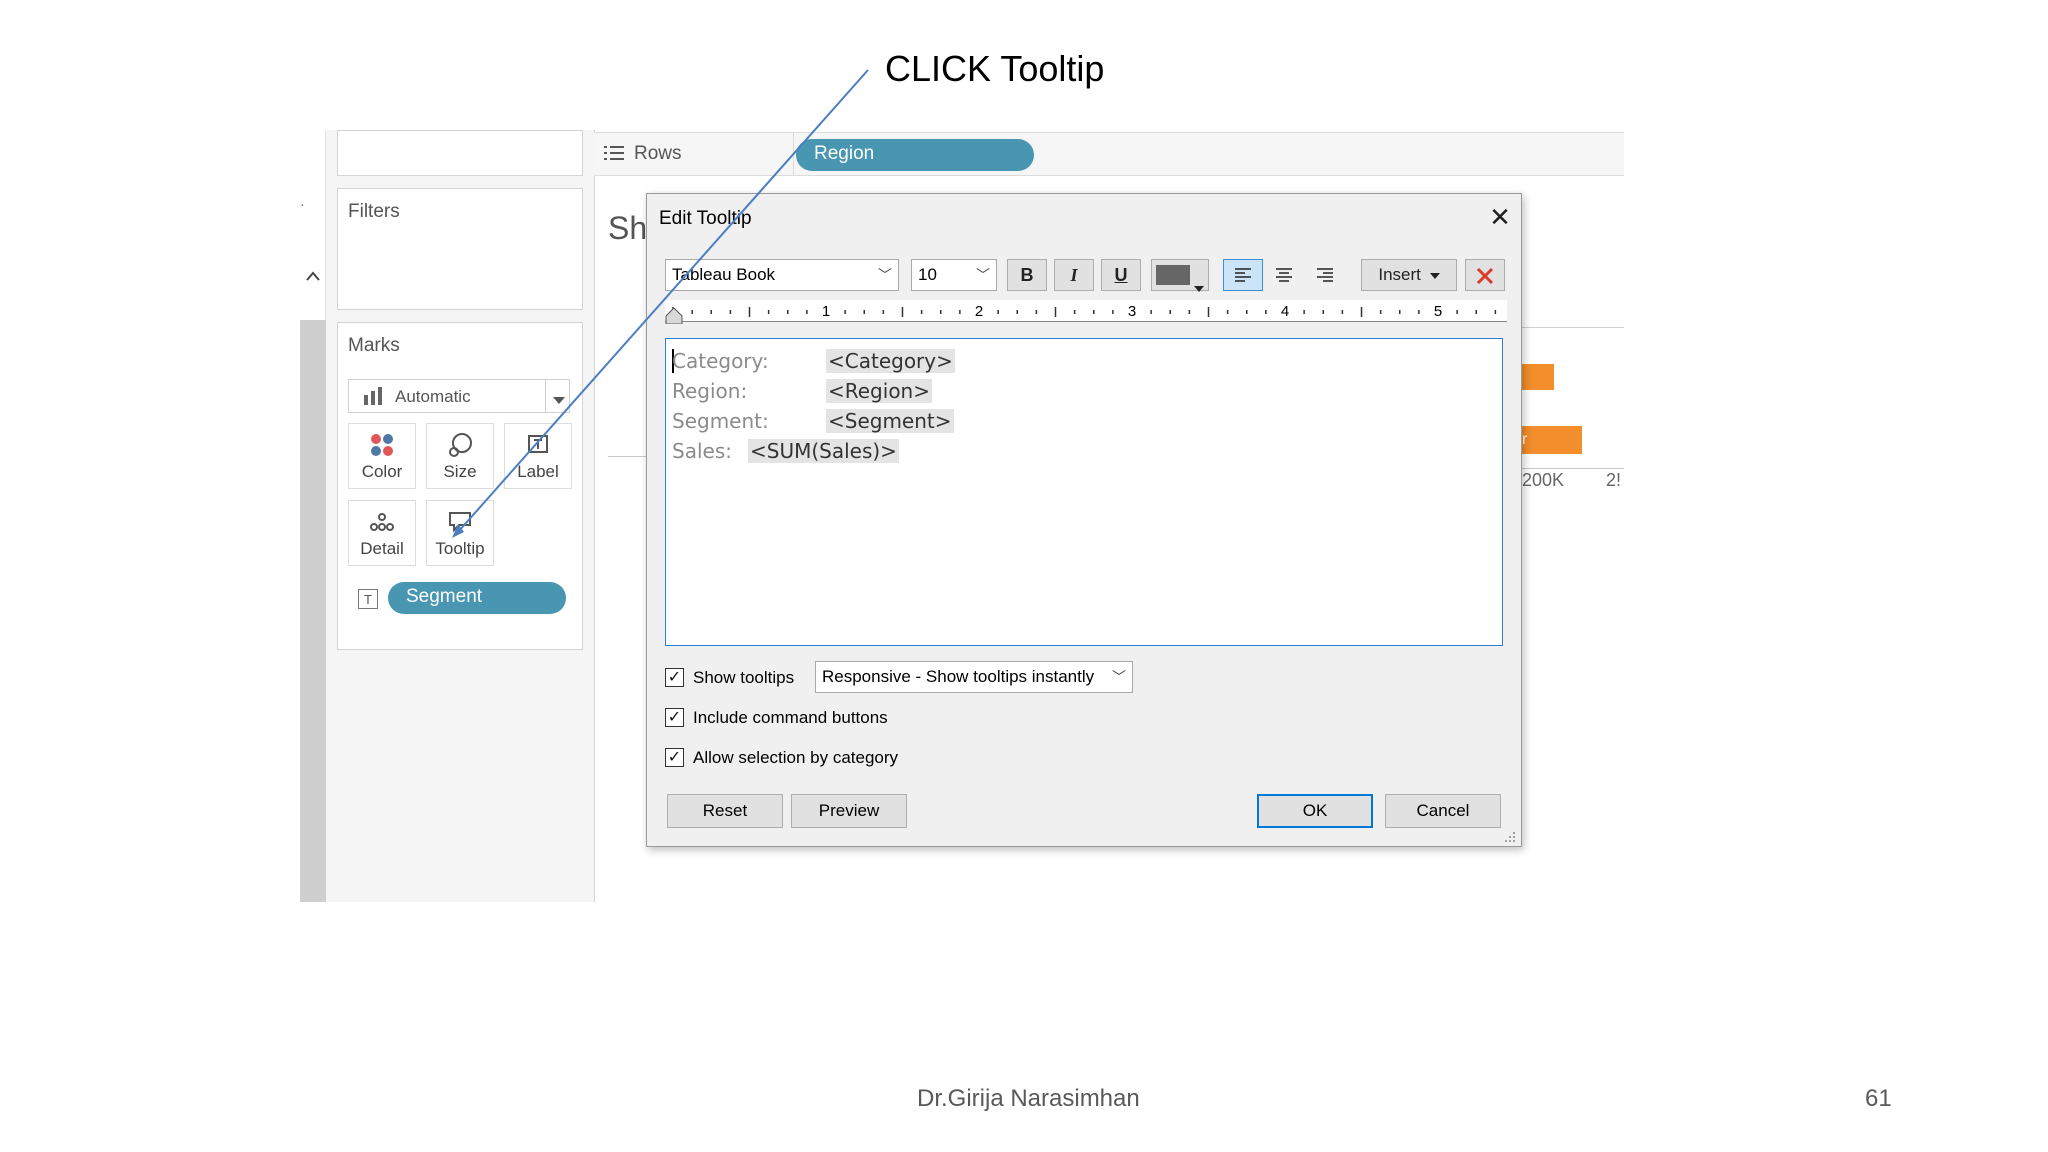  What do you see at coordinates (660, 303) in the screenshot?
I see `callout-arrow` at bounding box center [660, 303].